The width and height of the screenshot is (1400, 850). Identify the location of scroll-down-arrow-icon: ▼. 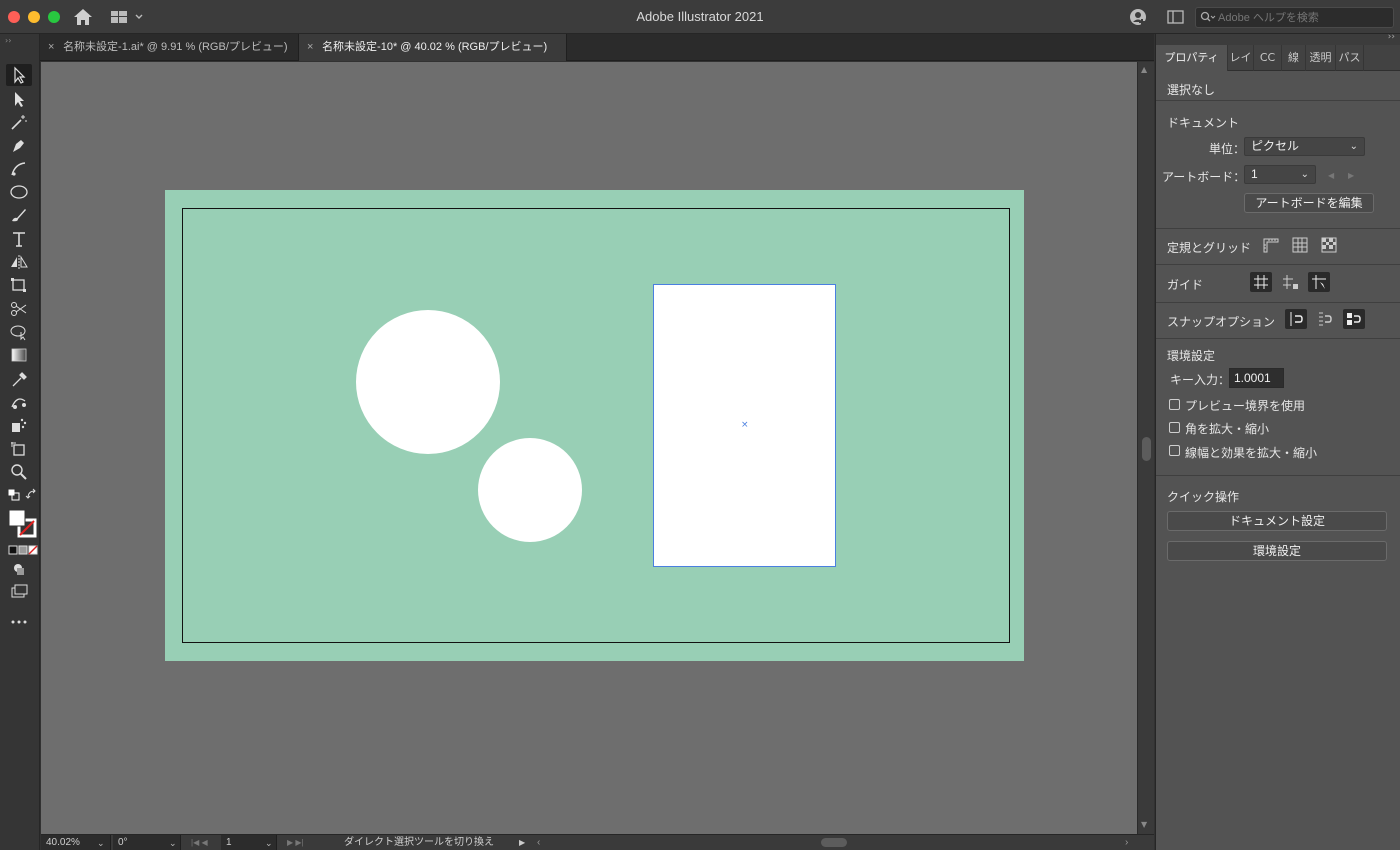
(1144, 824).